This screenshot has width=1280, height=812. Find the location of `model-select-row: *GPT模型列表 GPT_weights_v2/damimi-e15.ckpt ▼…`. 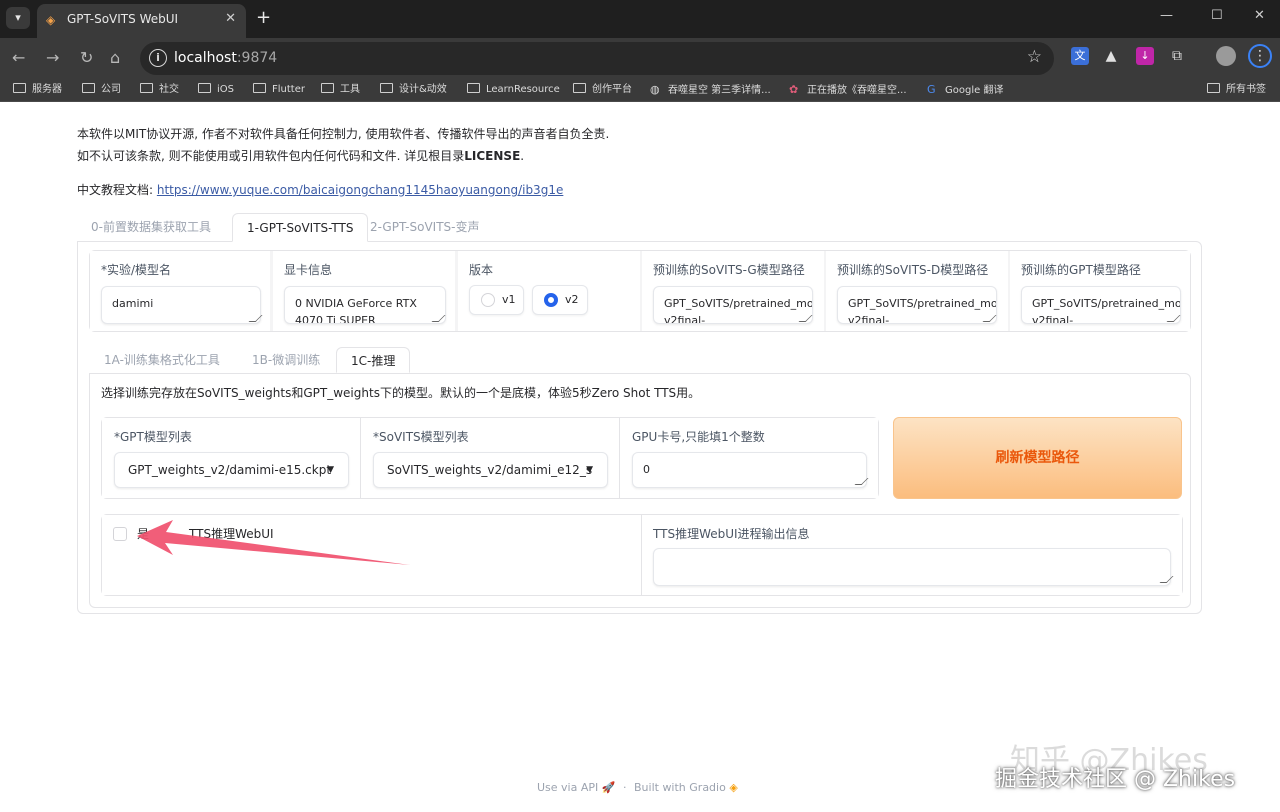

model-select-row: *GPT模型列表 GPT_weights_v2/damimi-e15.ckpt ▼… is located at coordinates (490, 458).